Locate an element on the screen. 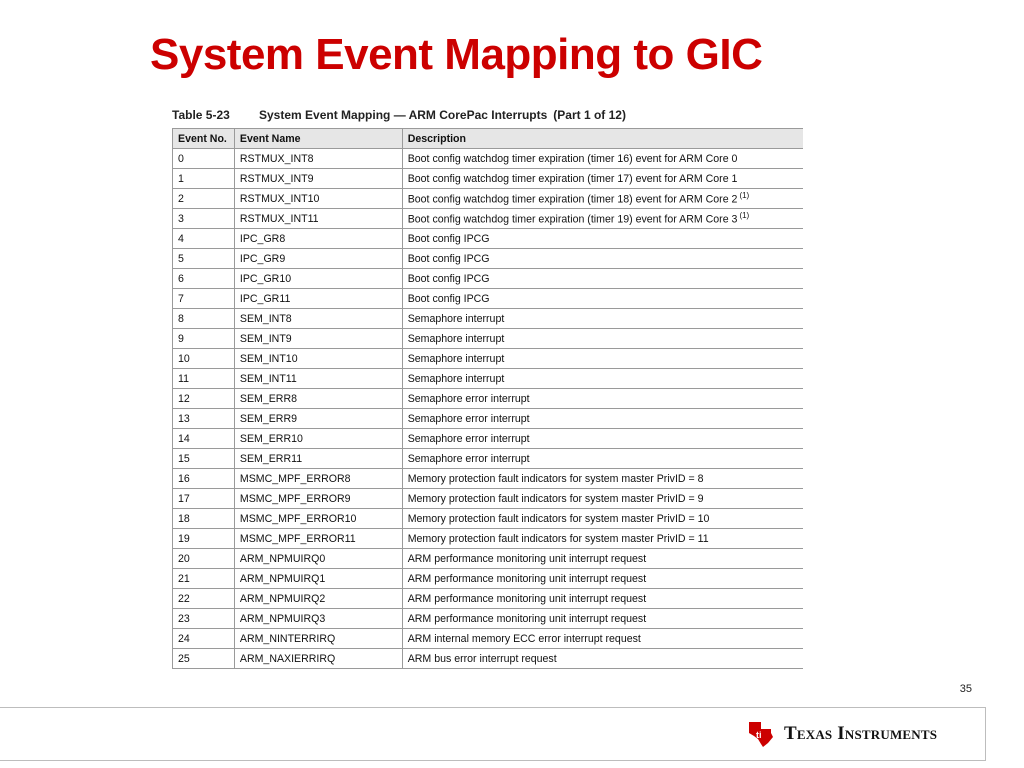 This screenshot has height=768, width=1024. event-no-cell: 20 is located at coordinates (203, 558).